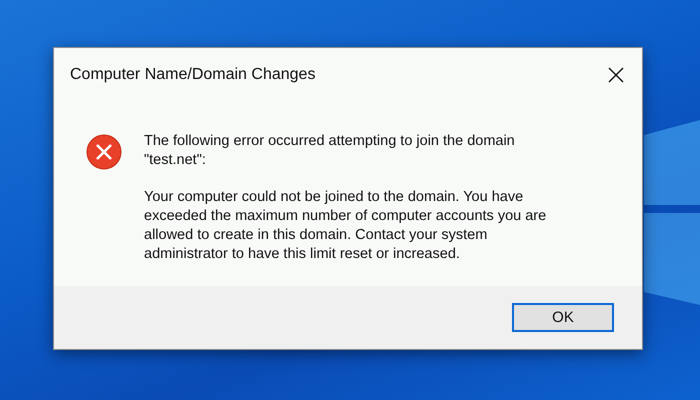 The image size is (700, 400). Describe the element at coordinates (330, 151) in the screenshot. I see `error-heading: The following error occurred attempting to join the domain "test.net":` at that location.